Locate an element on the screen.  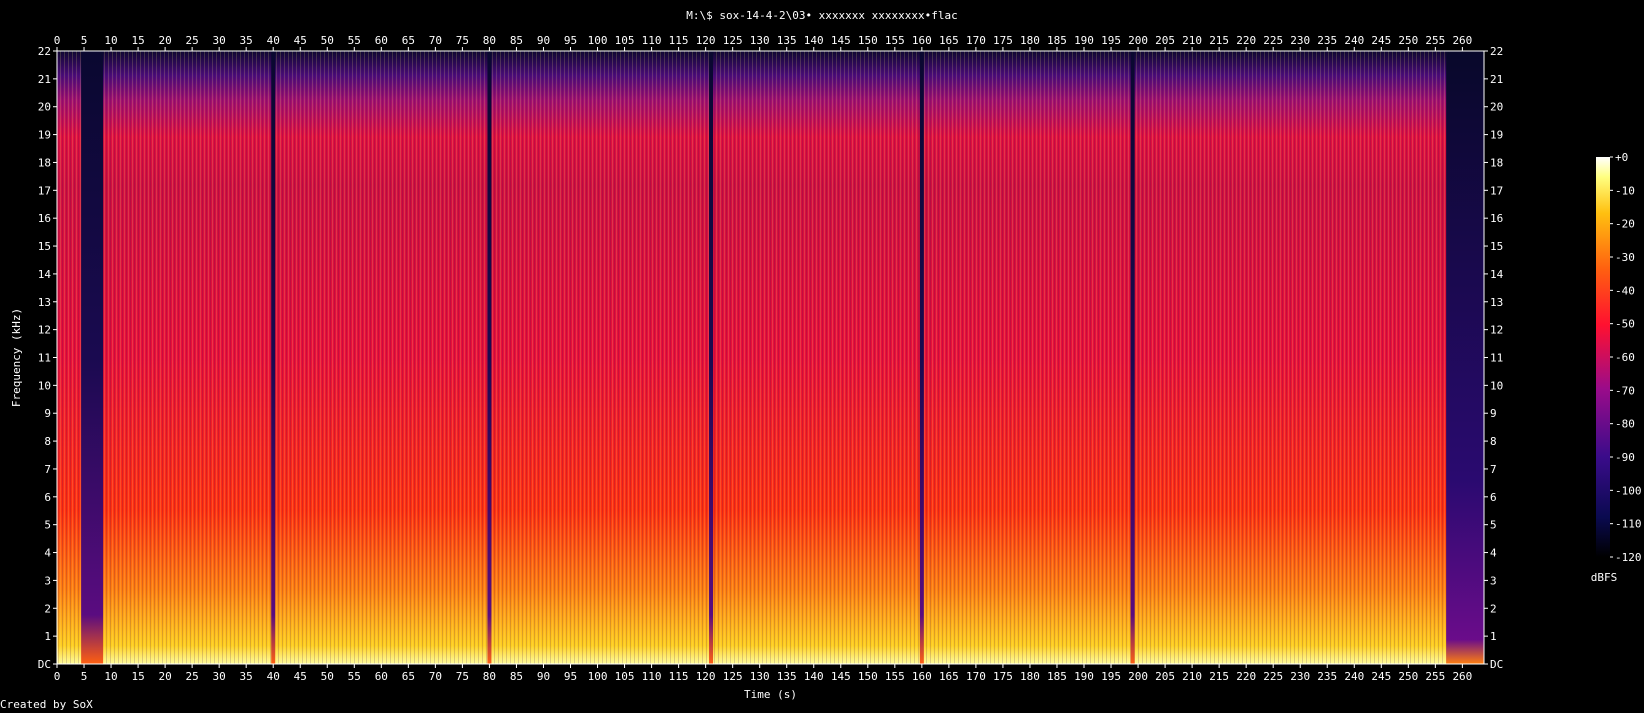
x-tick-label: 100 is located at coordinates (598, 676).